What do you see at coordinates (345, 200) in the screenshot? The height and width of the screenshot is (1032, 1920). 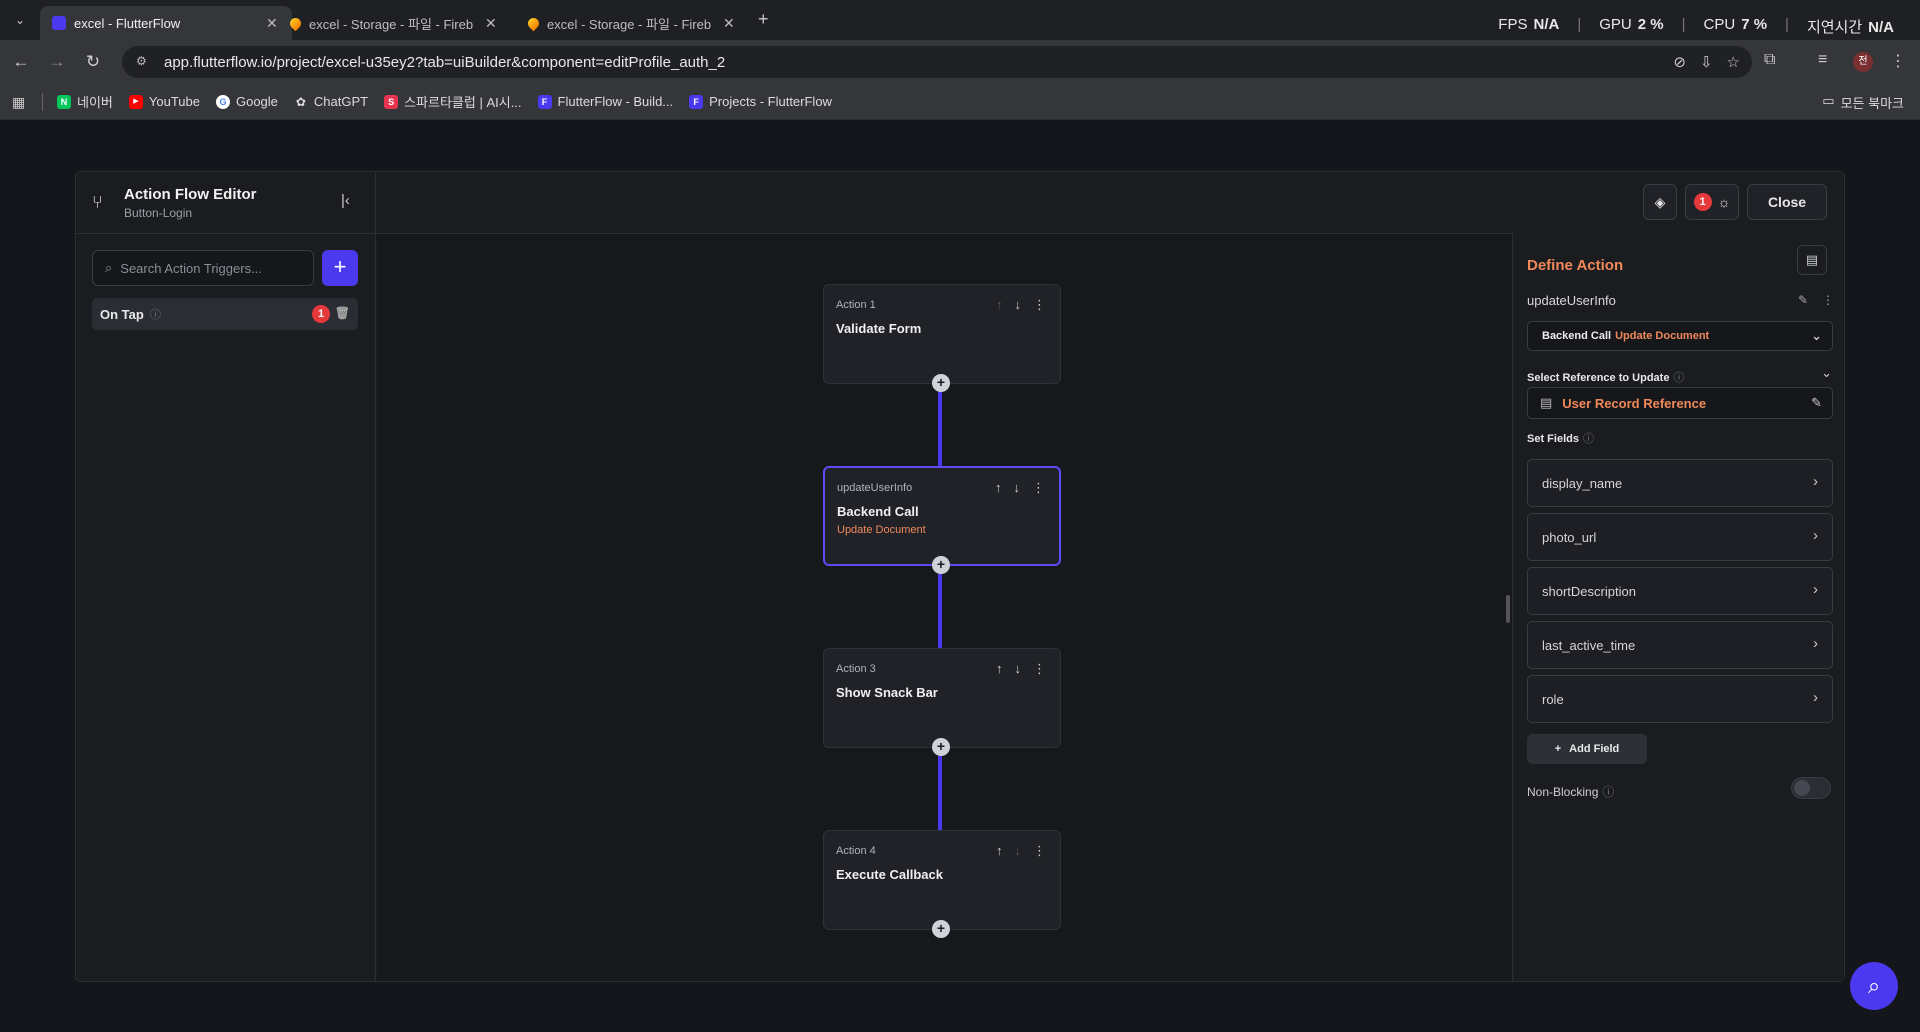 I see `collapse-panel-icon: |‹` at bounding box center [345, 200].